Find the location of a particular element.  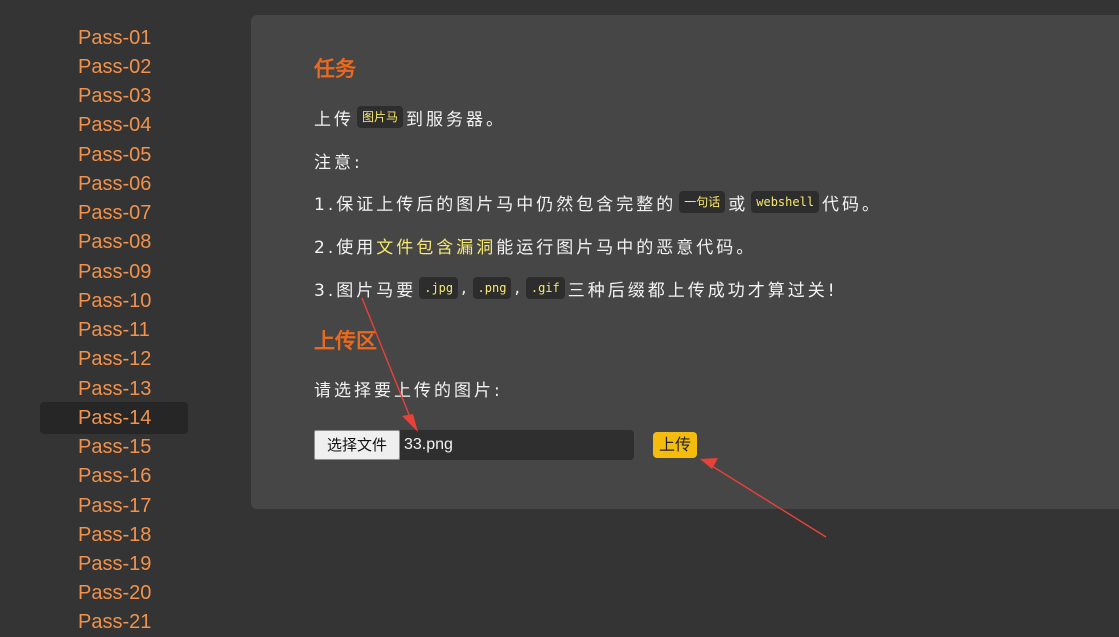

sidebar-item-label: Pass-08 is located at coordinates (115, 242).